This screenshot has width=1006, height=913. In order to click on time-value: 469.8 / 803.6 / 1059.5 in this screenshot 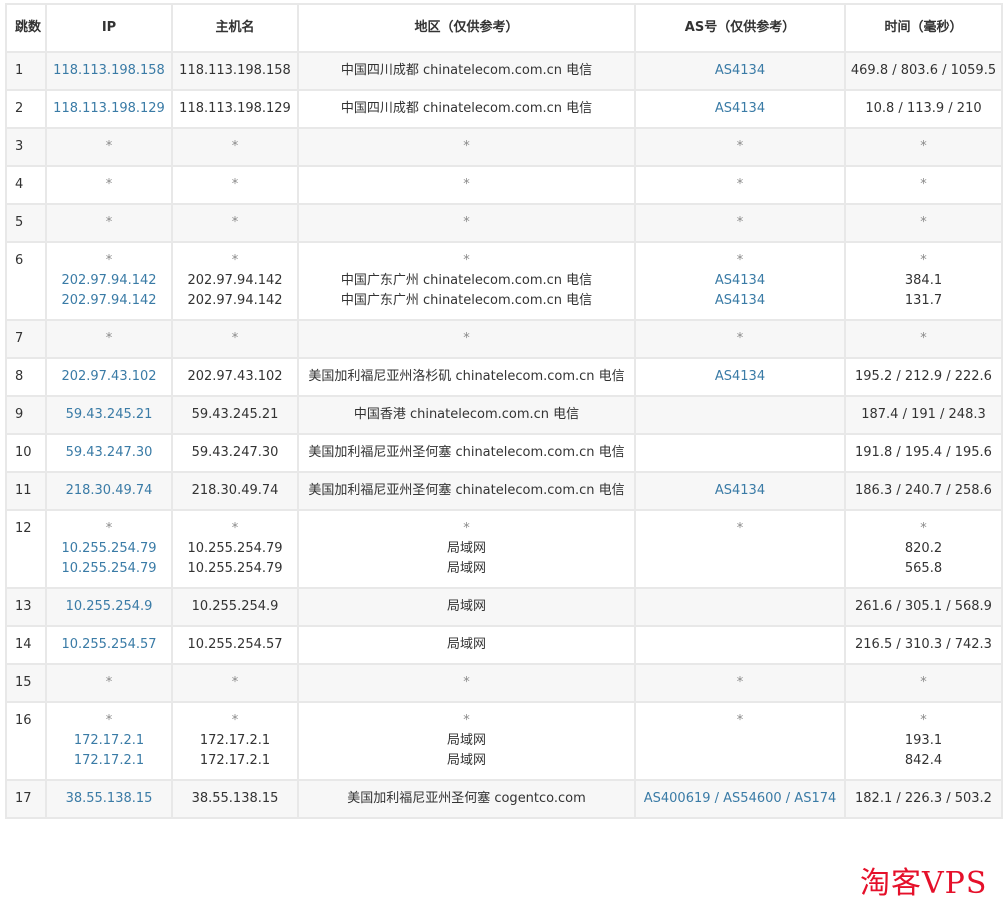, I will do `click(923, 70)`.